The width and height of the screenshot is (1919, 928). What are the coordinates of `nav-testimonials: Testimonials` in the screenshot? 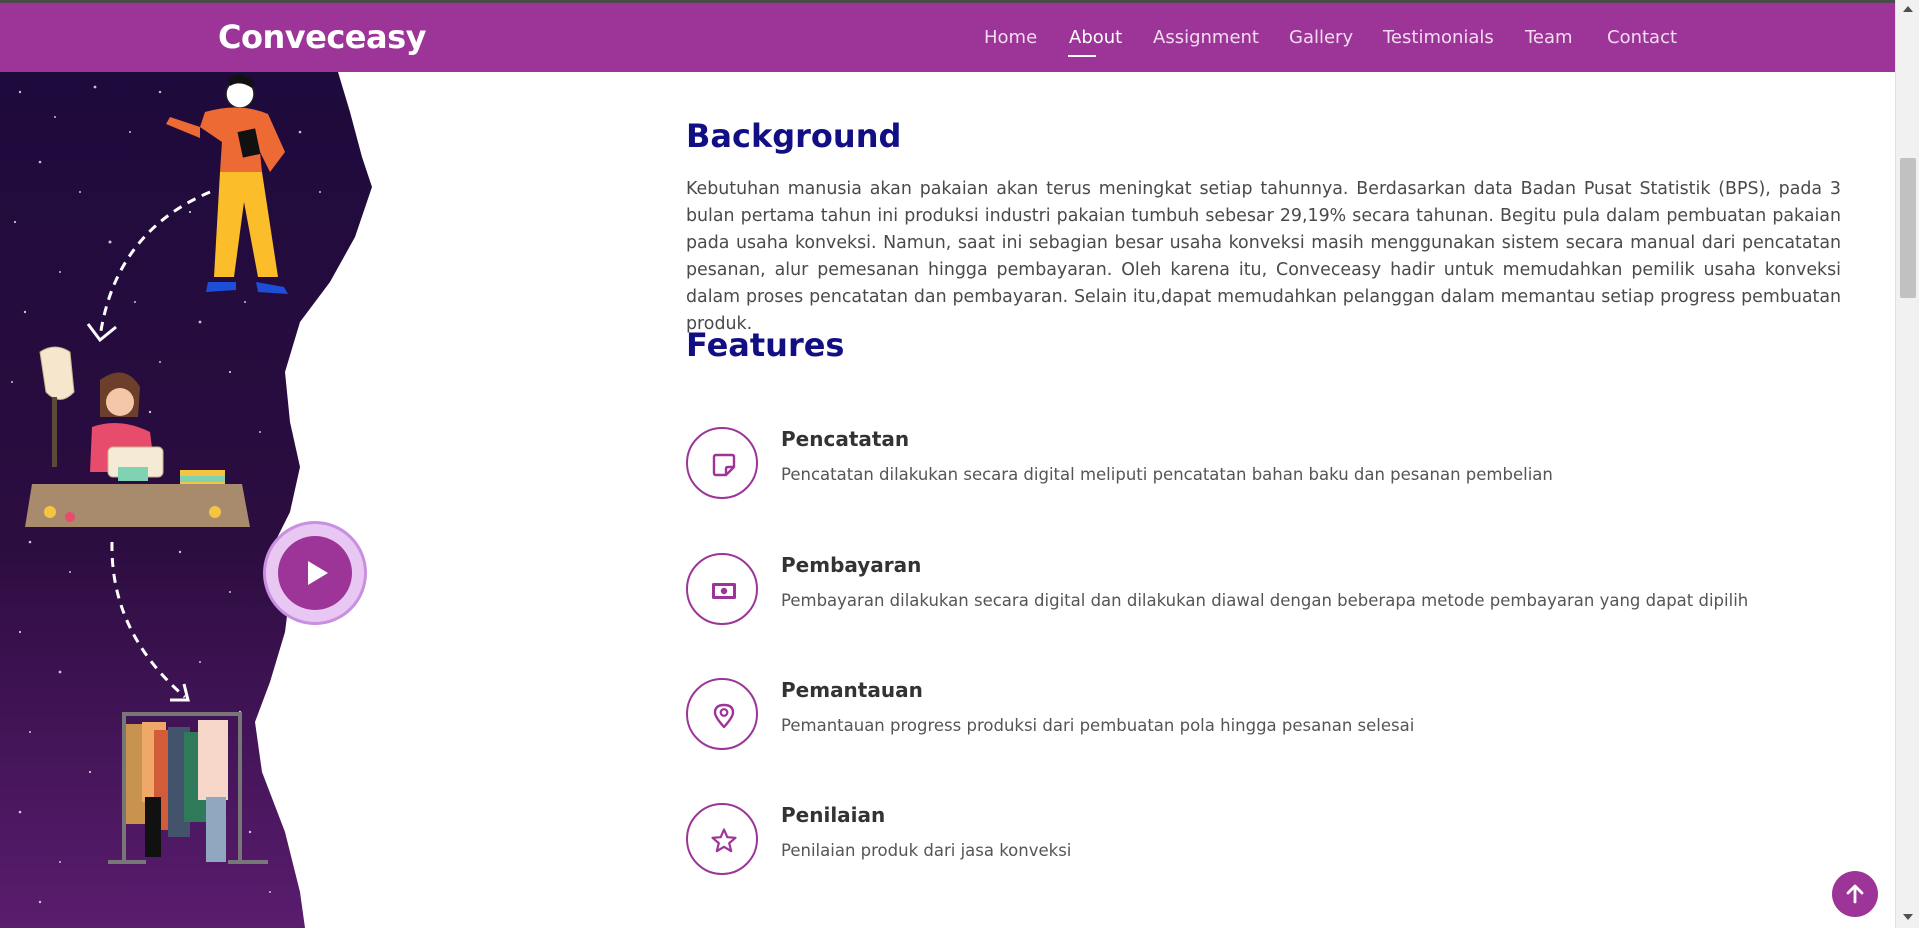 It's located at (1438, 37).